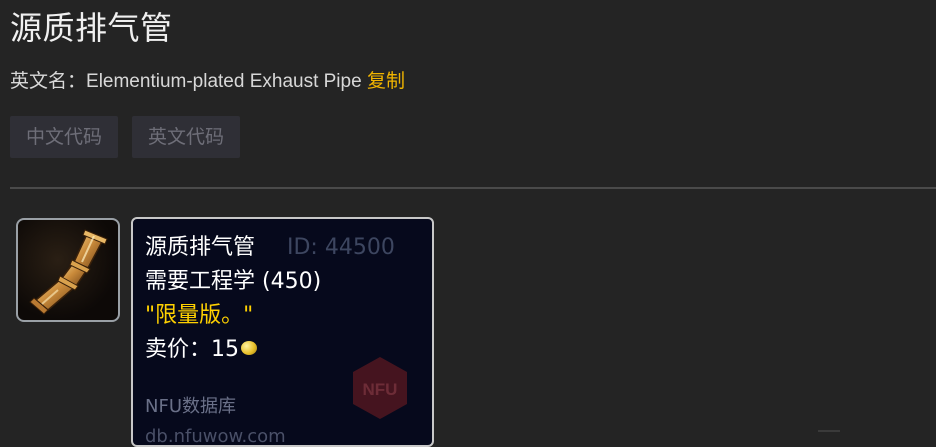 The width and height of the screenshot is (936, 447). I want to click on tooltip-item-name: 源质排气管, so click(200, 247).